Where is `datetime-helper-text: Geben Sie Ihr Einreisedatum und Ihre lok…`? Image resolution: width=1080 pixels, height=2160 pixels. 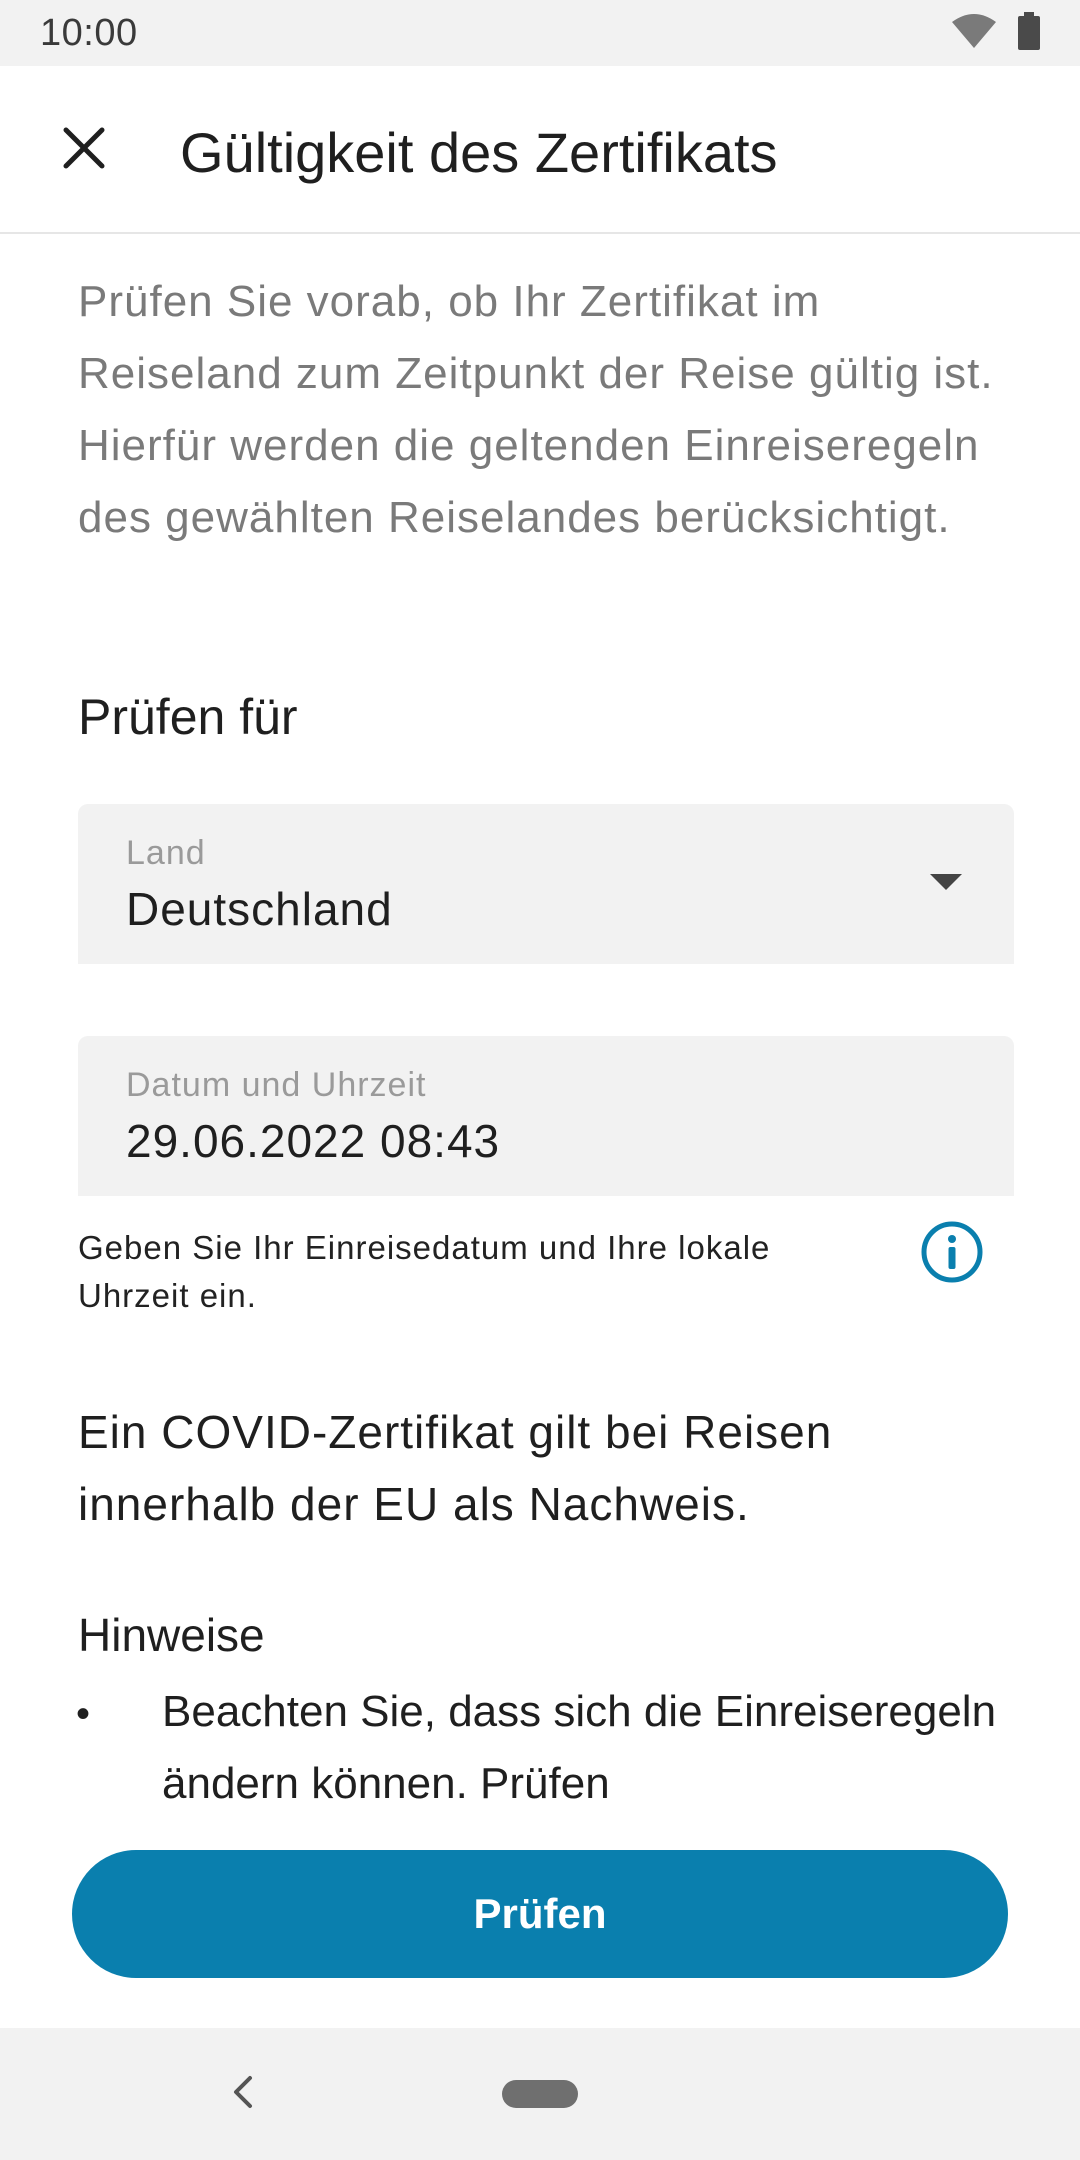 datetime-helper-text: Geben Sie Ihr Einreisedatum und Ihre lok… is located at coordinates (424, 1271).